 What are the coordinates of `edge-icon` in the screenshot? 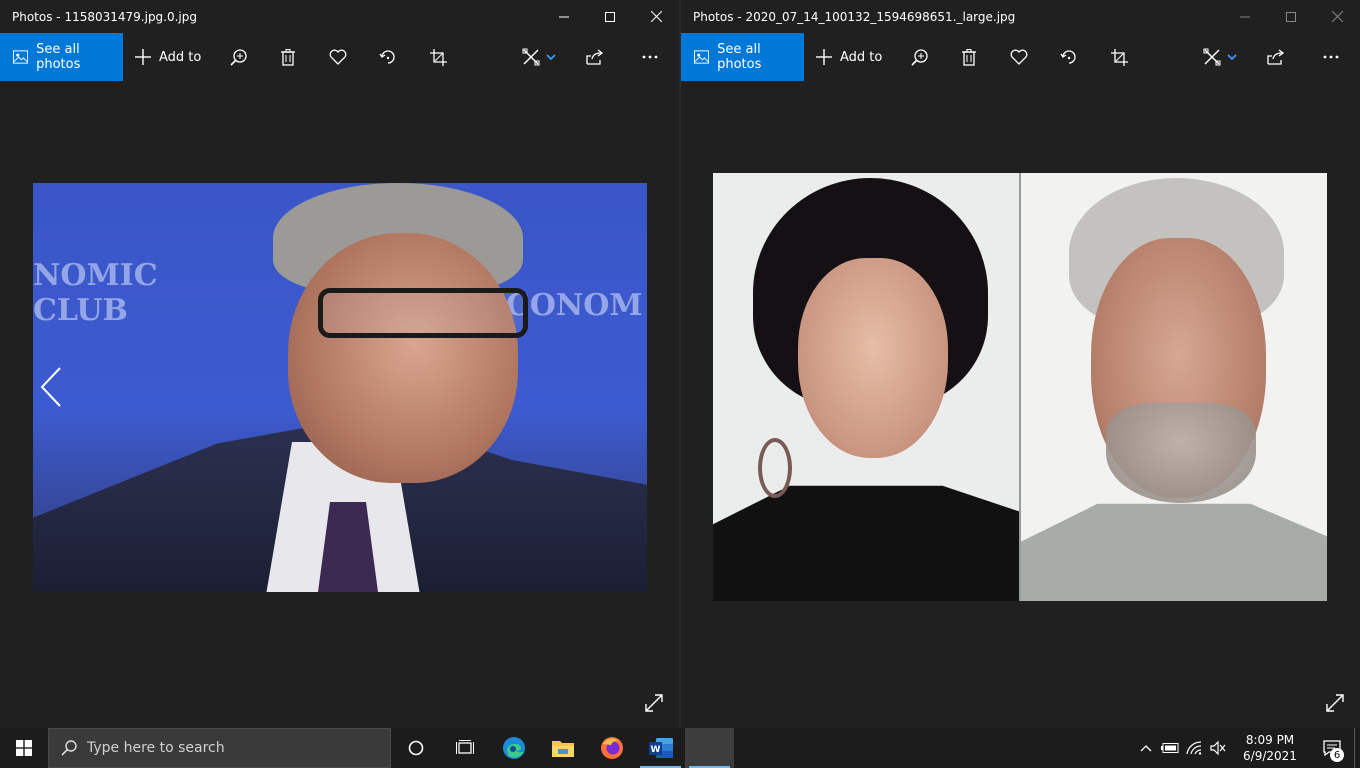 It's located at (513, 748).